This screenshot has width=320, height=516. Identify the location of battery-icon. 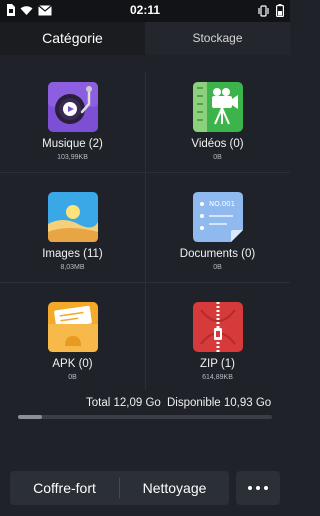
(280, 10).